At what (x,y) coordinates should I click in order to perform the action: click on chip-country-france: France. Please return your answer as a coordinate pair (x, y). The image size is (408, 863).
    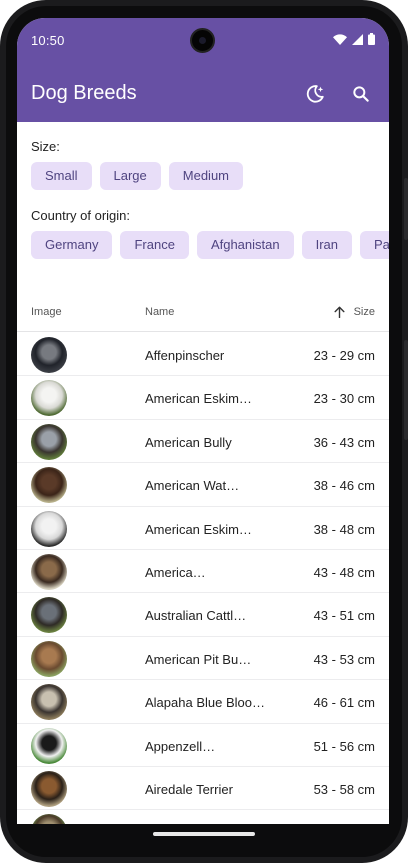
    Looking at the image, I should click on (154, 245).